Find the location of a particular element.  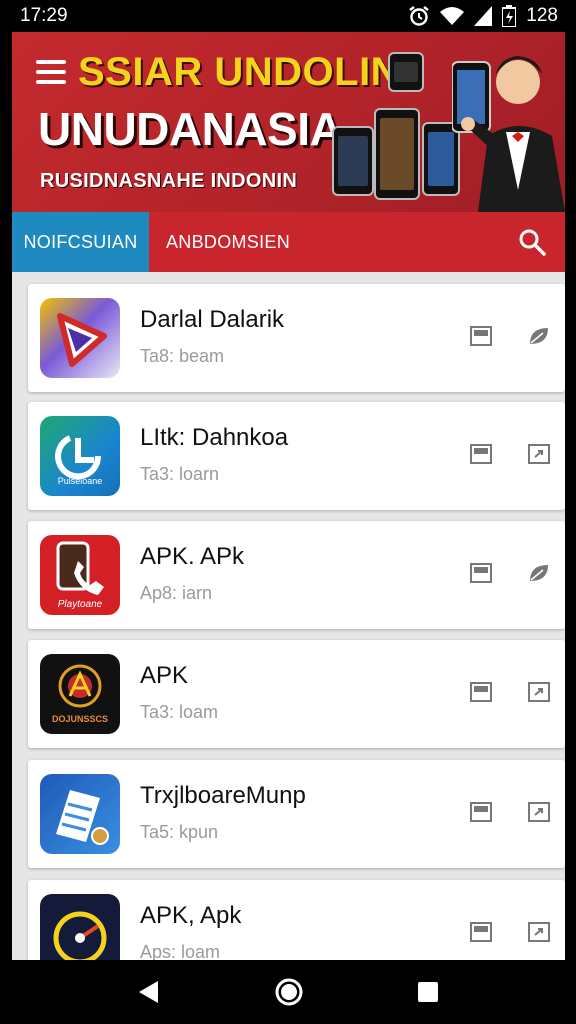

search-icon is located at coordinates (532, 242).